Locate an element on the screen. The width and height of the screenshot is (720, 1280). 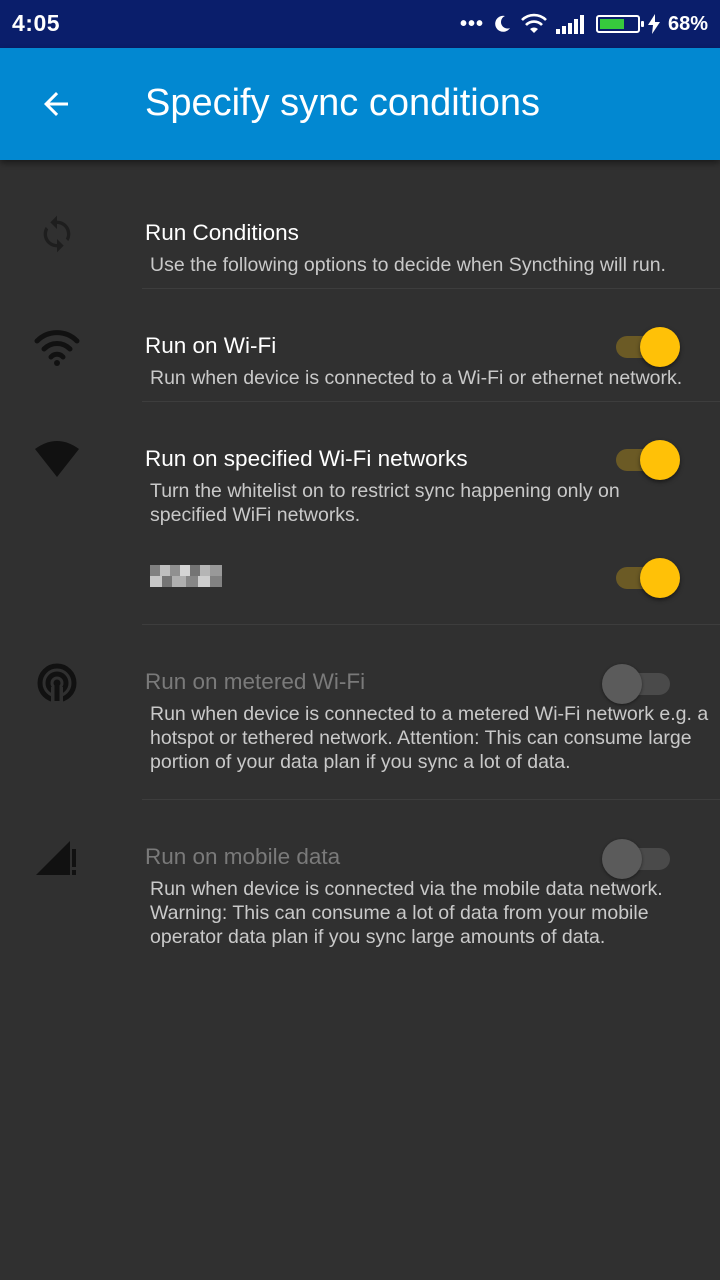
app-bar: Specify sync conditions is located at coordinates (360, 104).